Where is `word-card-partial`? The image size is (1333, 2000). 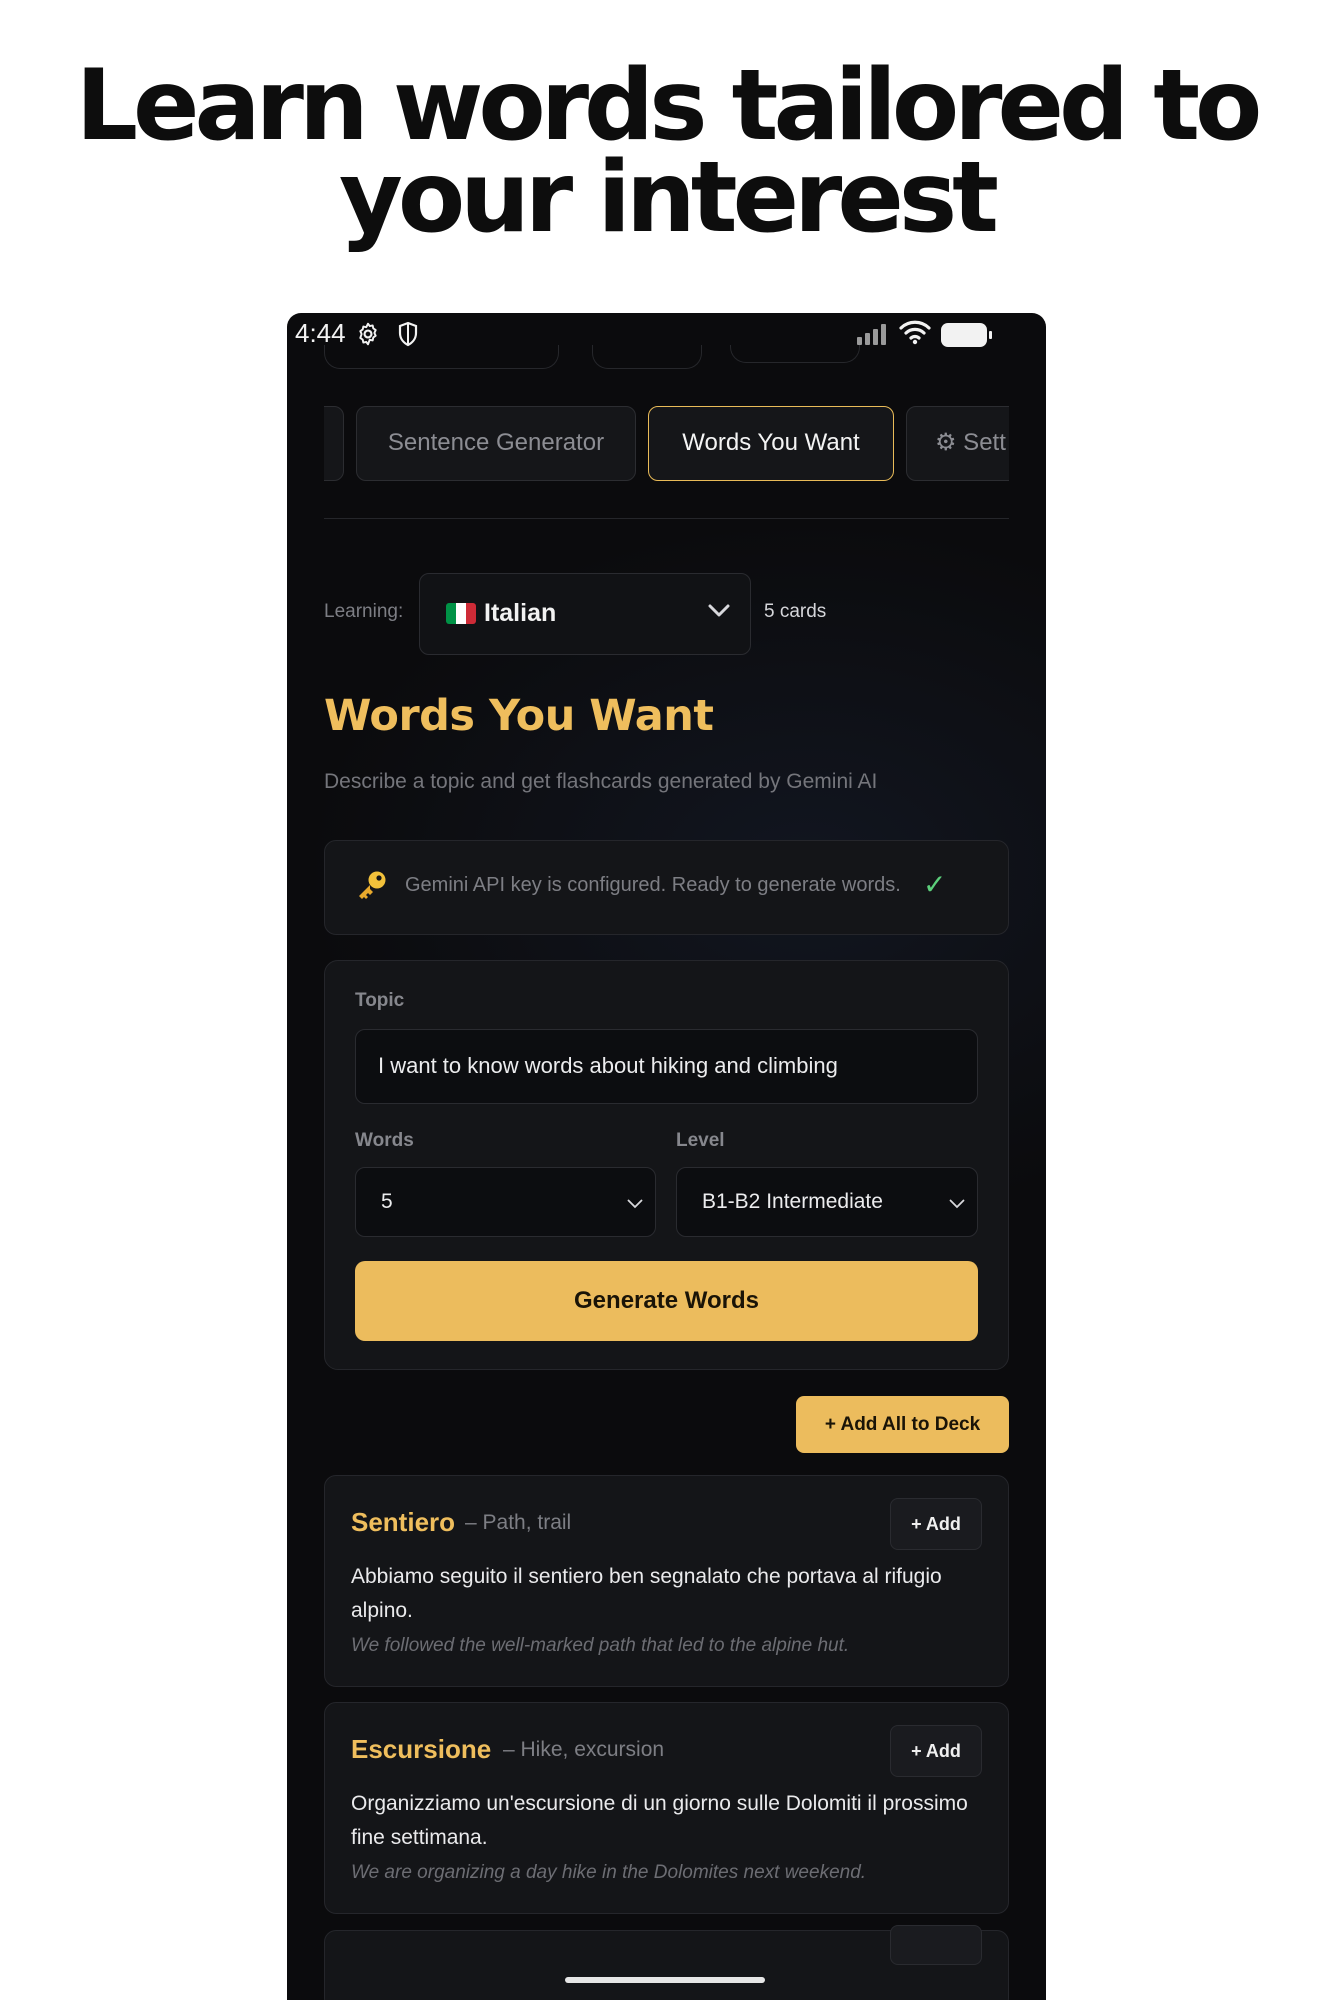
word-card-partial is located at coordinates (666, 1962).